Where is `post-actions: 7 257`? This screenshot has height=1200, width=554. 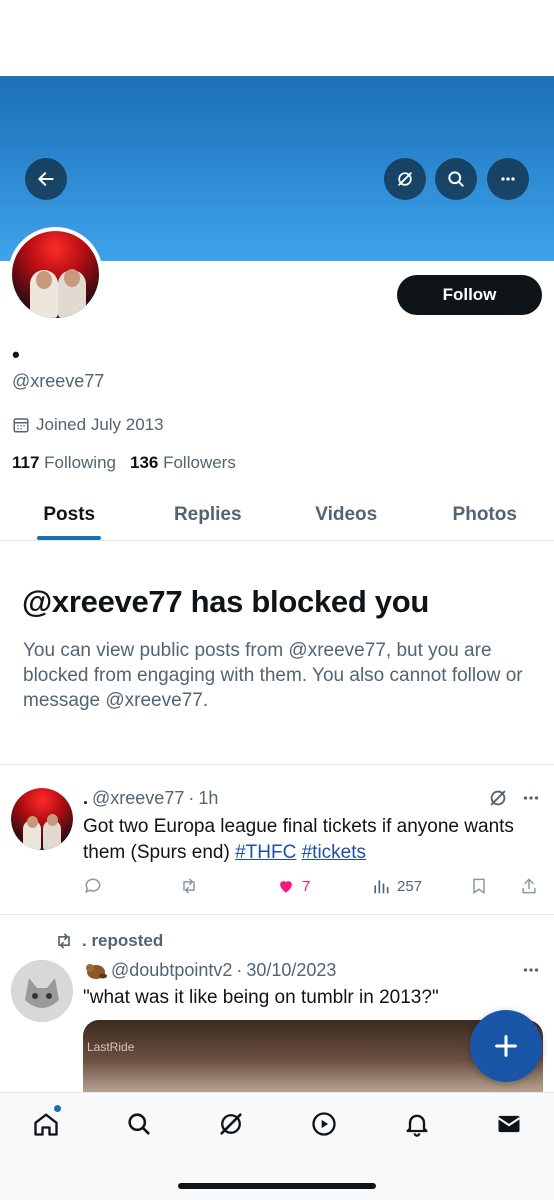 post-actions: 7 257 is located at coordinates (313, 887).